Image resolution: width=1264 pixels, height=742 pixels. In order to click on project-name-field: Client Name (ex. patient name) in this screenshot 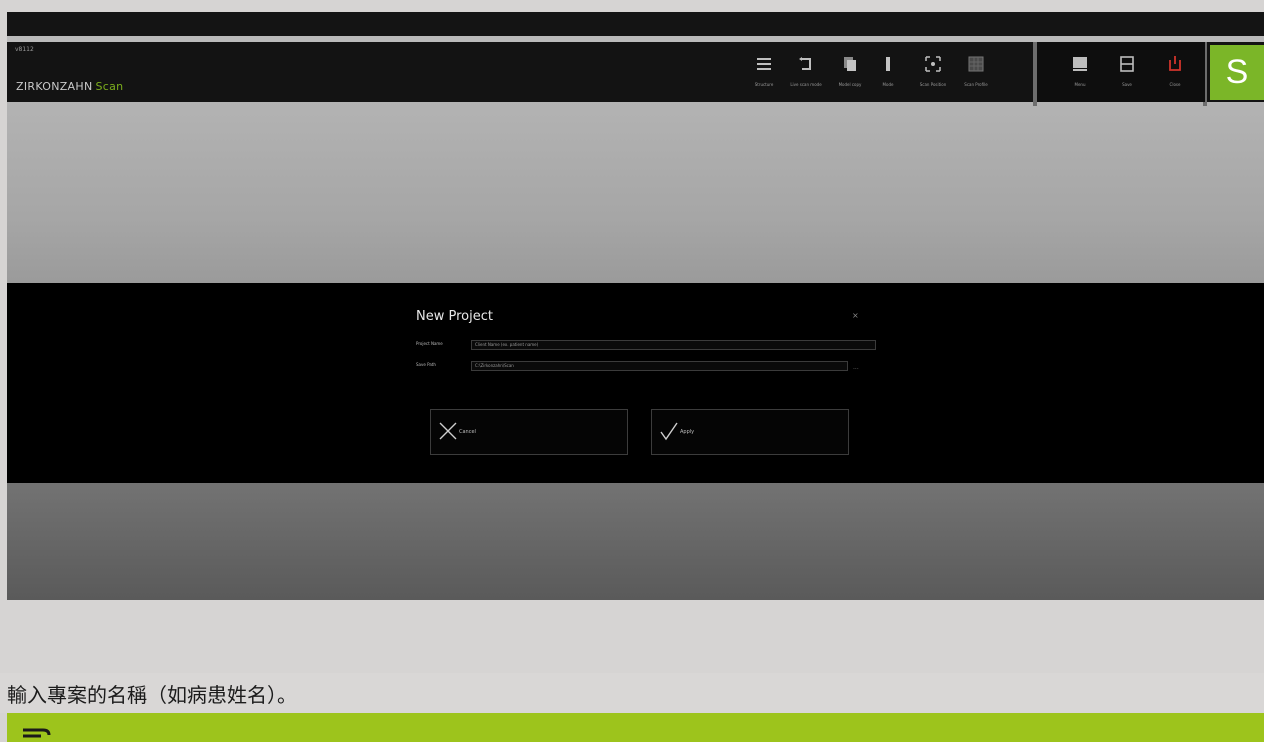, I will do `click(673, 345)`.